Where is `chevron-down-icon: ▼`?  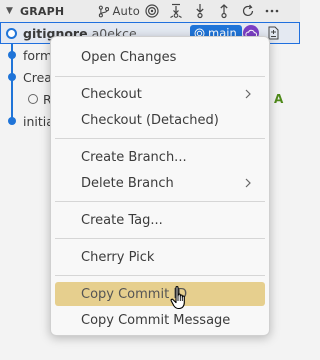
chevron-down-icon: ▼ is located at coordinates (10, 11).